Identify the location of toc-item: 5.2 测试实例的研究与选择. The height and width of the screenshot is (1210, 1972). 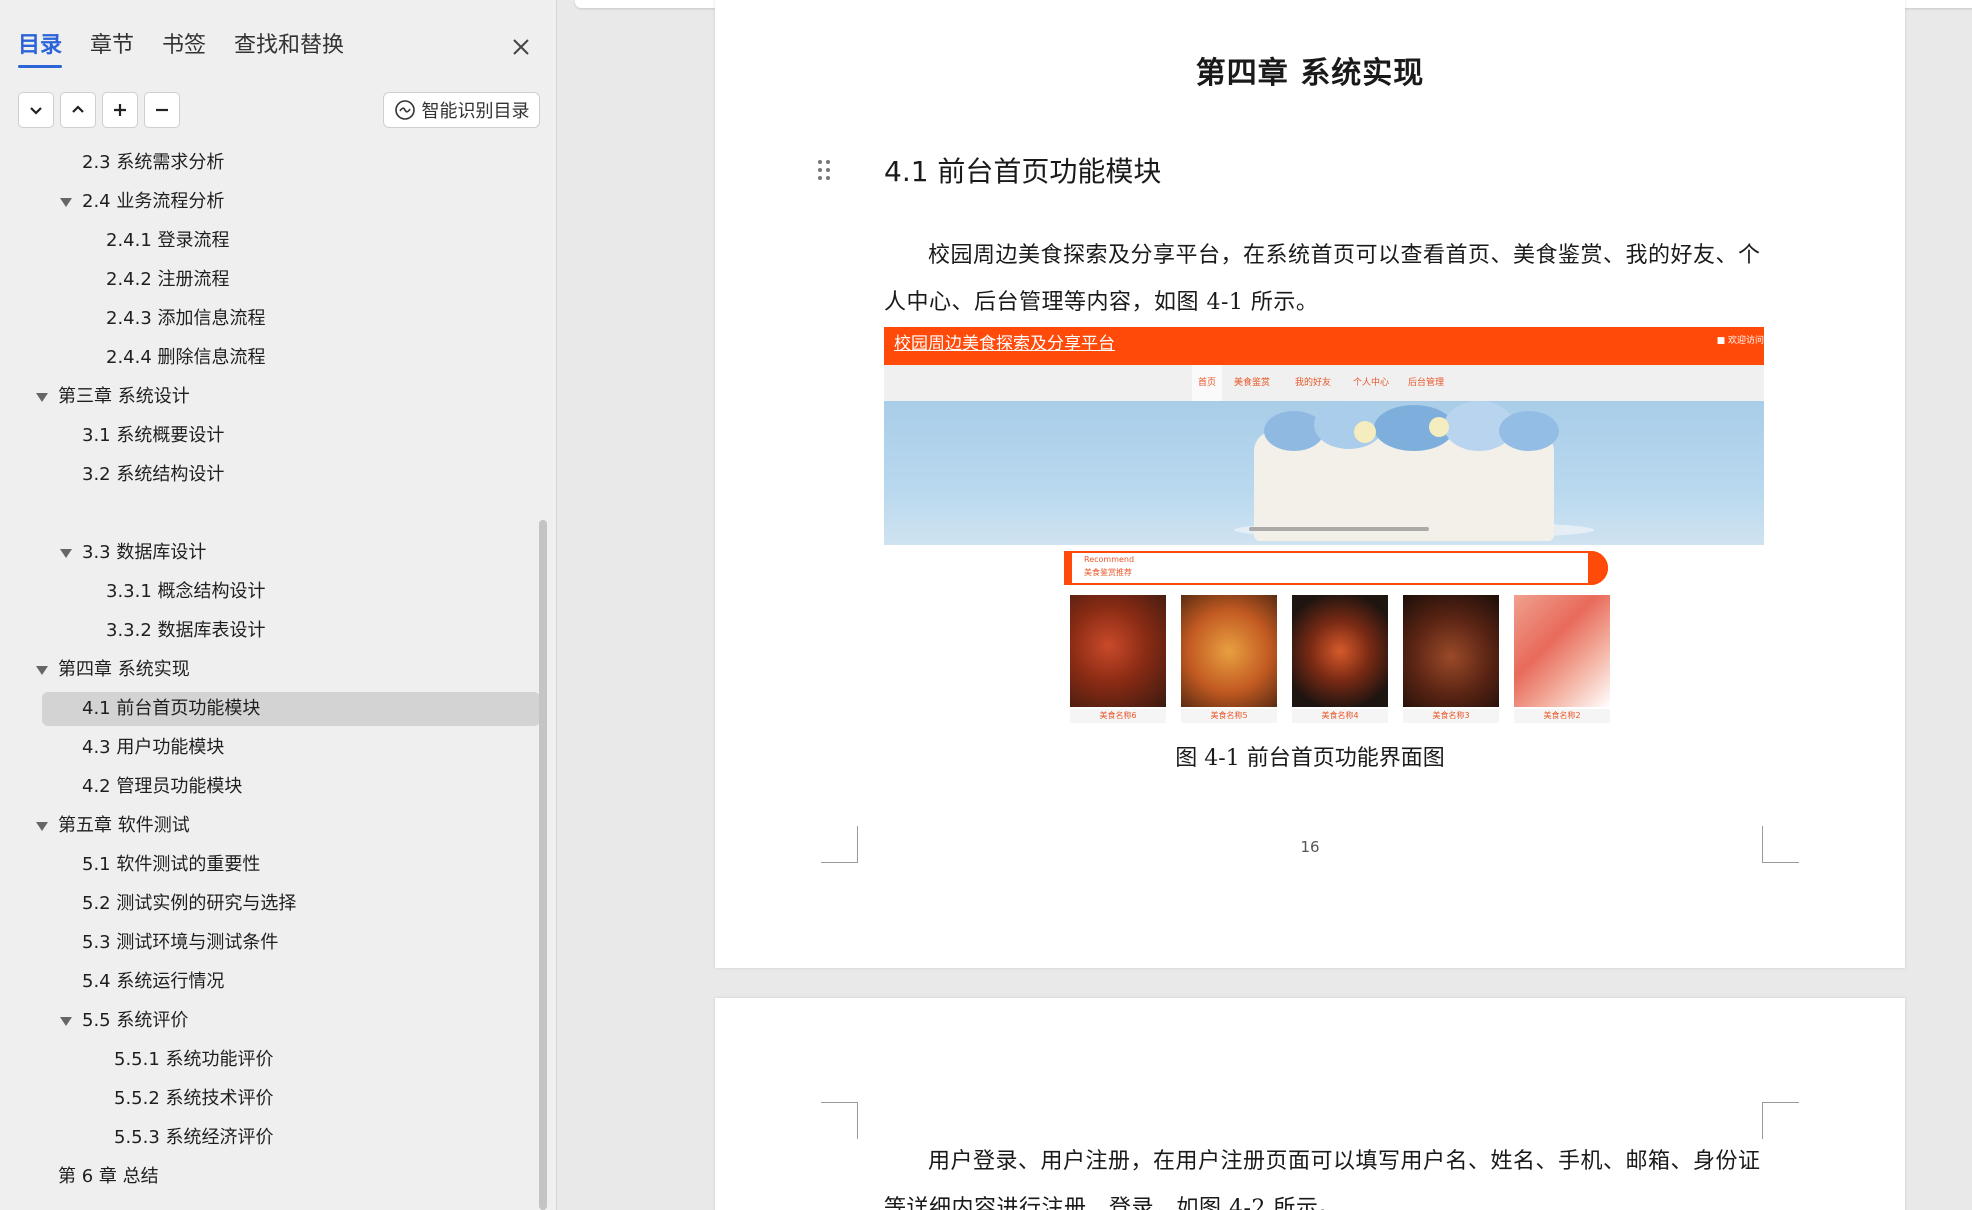
(189, 904).